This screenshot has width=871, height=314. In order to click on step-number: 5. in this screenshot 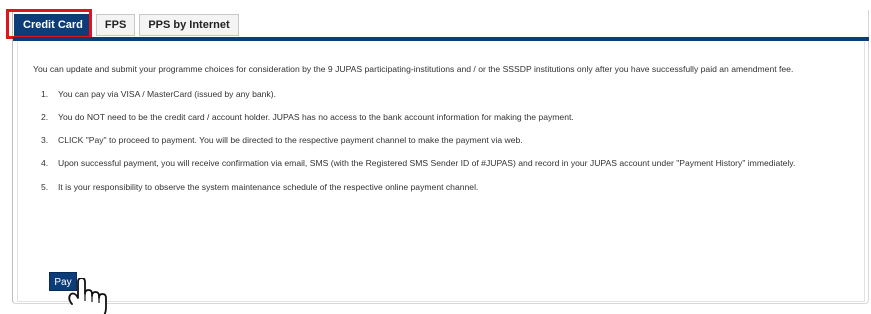, I will do `click(45, 187)`.